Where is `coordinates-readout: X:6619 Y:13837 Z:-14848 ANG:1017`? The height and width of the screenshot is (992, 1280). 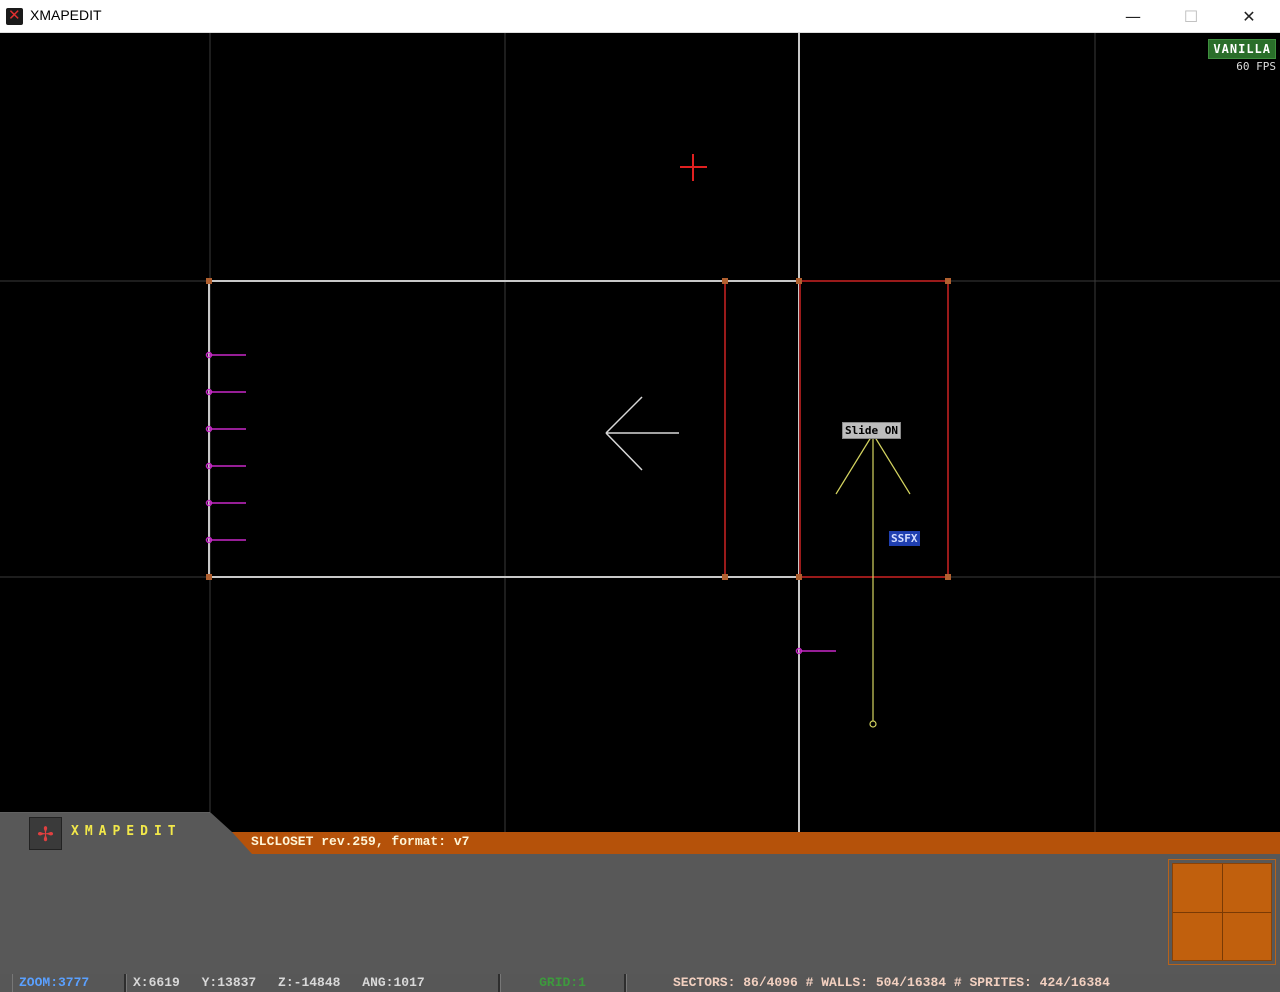 coordinates-readout: X:6619 Y:13837 Z:-14848 ANG:1017 is located at coordinates (313, 983).